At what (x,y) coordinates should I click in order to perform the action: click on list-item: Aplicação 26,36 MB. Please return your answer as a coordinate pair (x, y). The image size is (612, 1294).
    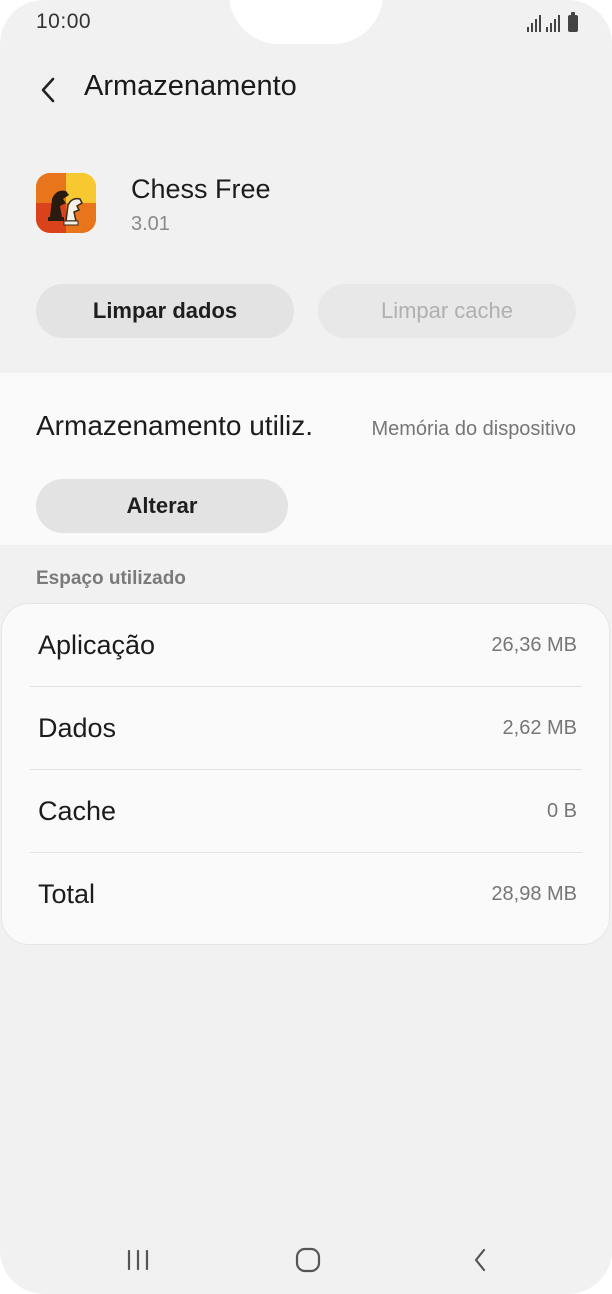
    Looking at the image, I should click on (306, 645).